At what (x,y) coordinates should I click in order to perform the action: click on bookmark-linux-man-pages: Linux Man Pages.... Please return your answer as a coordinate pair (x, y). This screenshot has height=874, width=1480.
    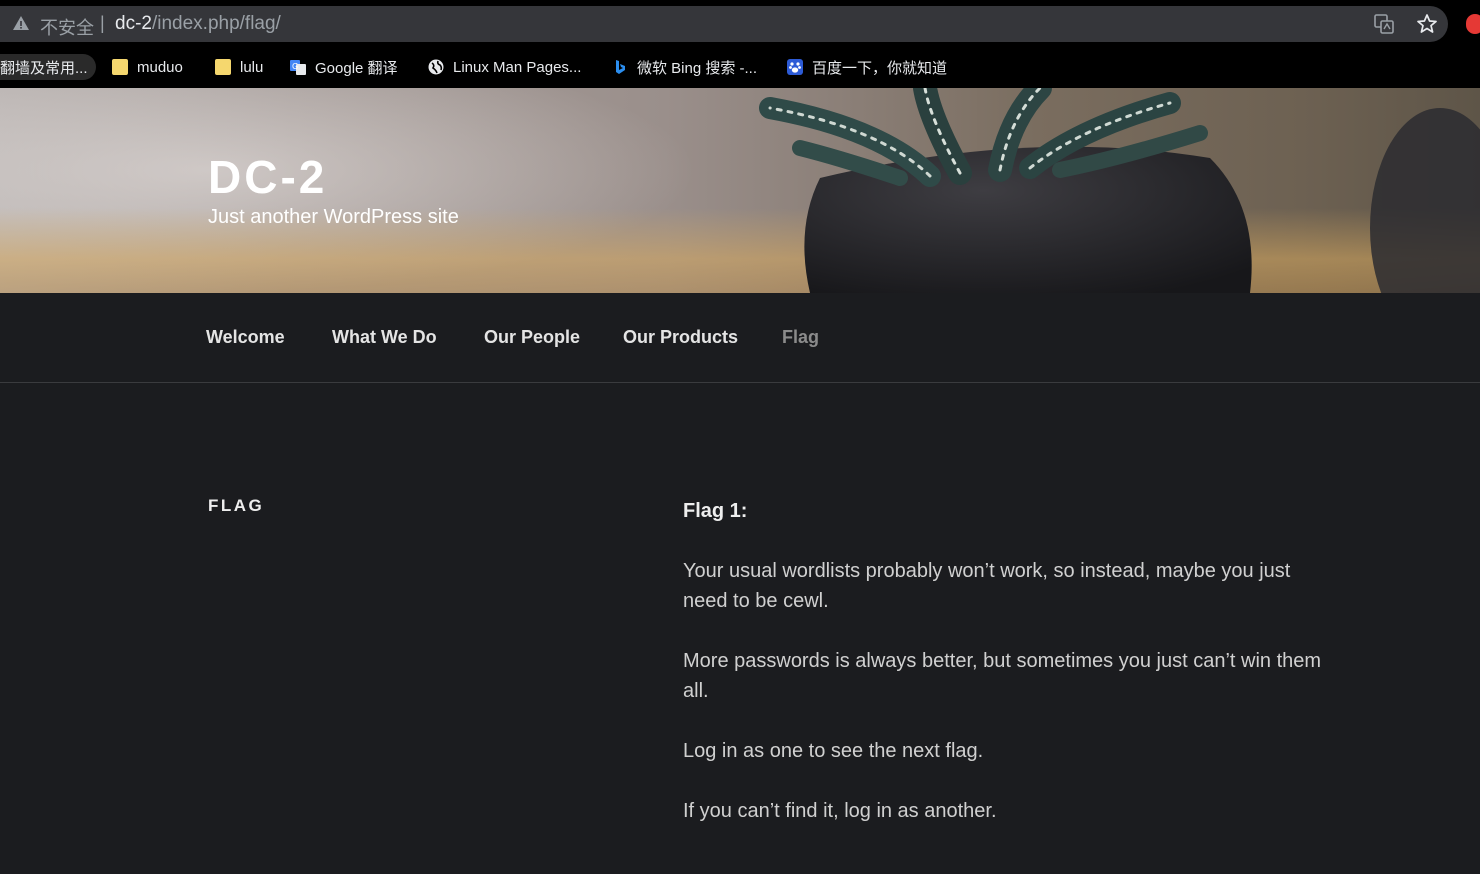
    Looking at the image, I should click on (504, 67).